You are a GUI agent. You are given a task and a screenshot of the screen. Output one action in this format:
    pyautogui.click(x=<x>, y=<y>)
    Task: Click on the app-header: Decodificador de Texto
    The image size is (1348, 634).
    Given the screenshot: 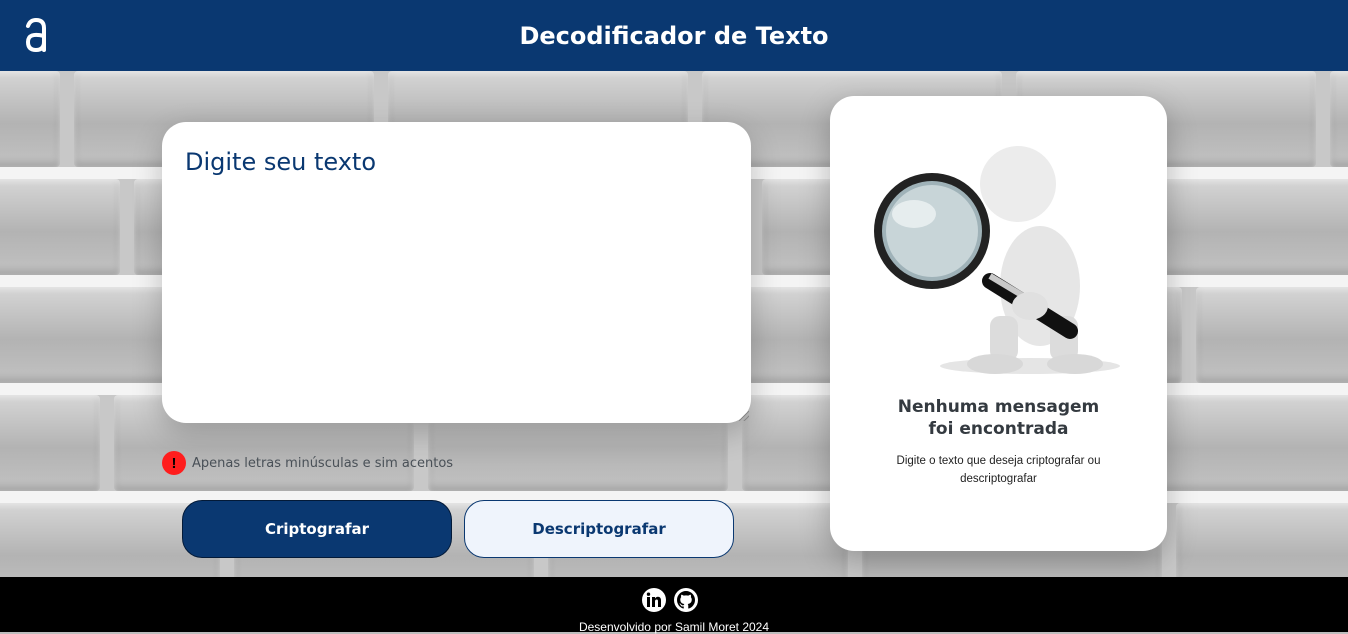 What is the action you would take?
    pyautogui.click(x=674, y=35)
    